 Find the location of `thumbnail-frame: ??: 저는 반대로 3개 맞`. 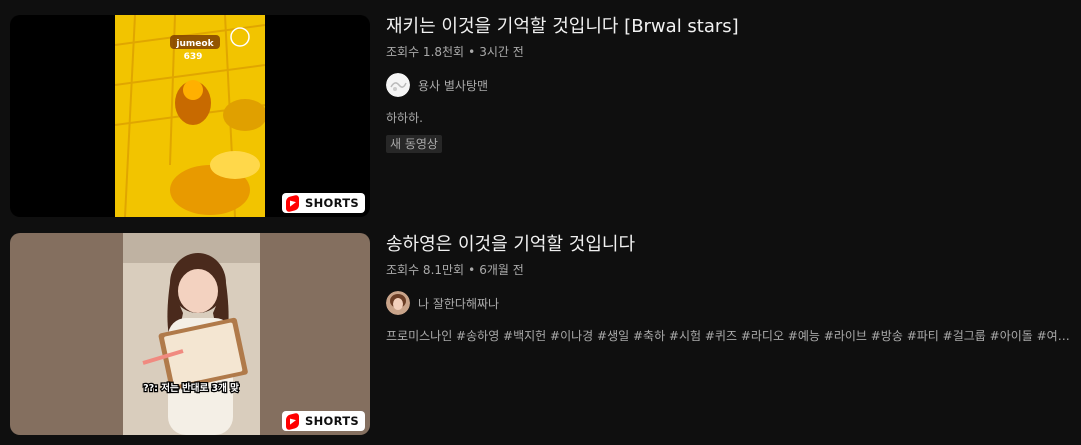

thumbnail-frame: ??: 저는 반대로 3개 맞 is located at coordinates (191, 334).